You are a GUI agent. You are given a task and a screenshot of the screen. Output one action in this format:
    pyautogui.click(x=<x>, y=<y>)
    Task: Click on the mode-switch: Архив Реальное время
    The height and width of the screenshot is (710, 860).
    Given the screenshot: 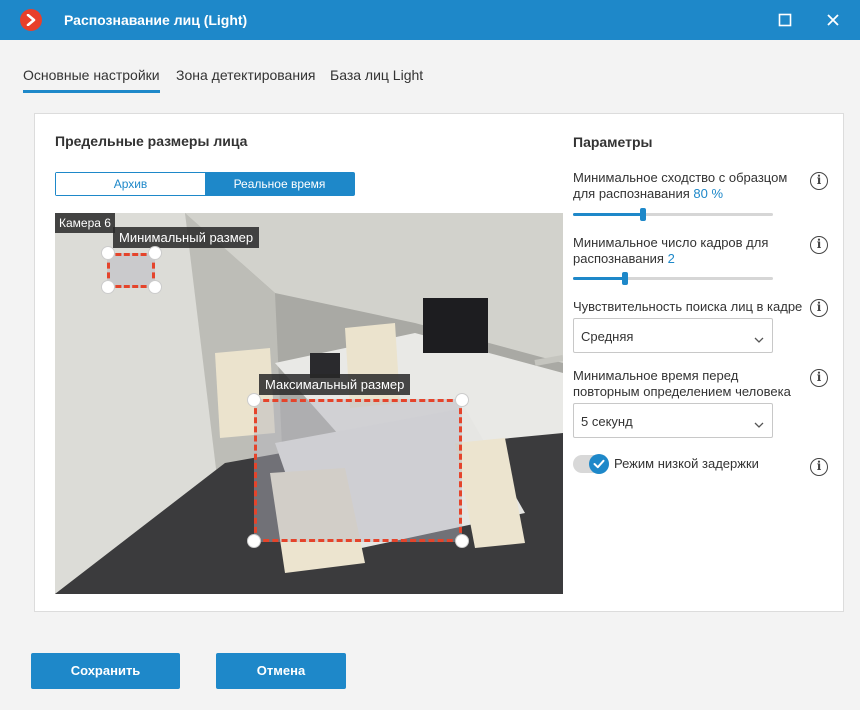 What is the action you would take?
    pyautogui.click(x=205, y=184)
    